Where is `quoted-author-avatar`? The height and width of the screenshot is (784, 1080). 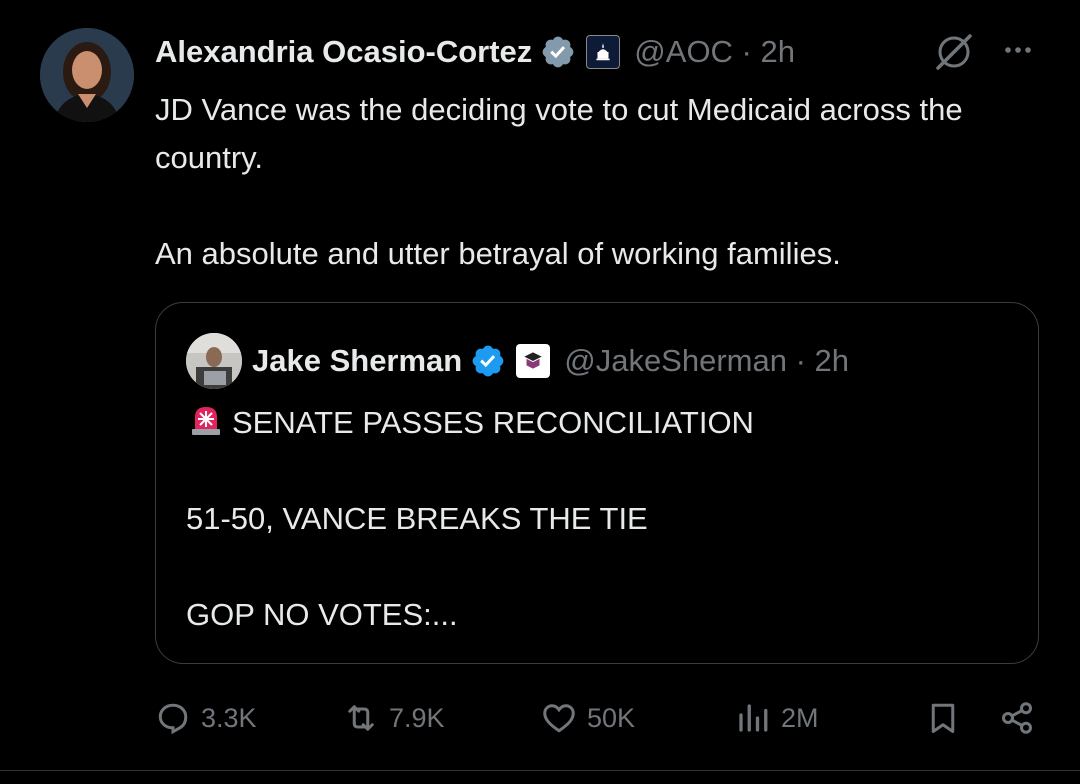 quoted-author-avatar is located at coordinates (214, 361).